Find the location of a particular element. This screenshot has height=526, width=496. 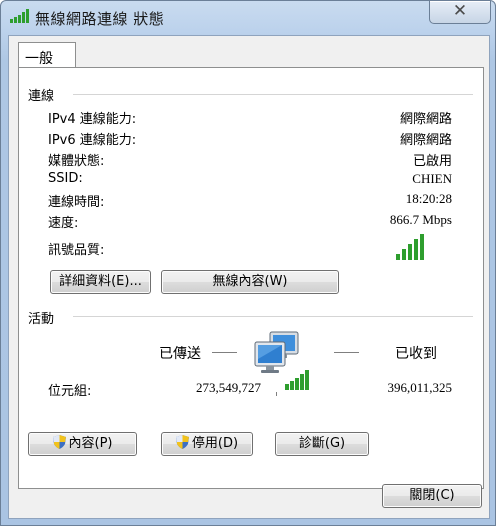

media-state-label: 媒體狀態: is located at coordinates (76, 161).